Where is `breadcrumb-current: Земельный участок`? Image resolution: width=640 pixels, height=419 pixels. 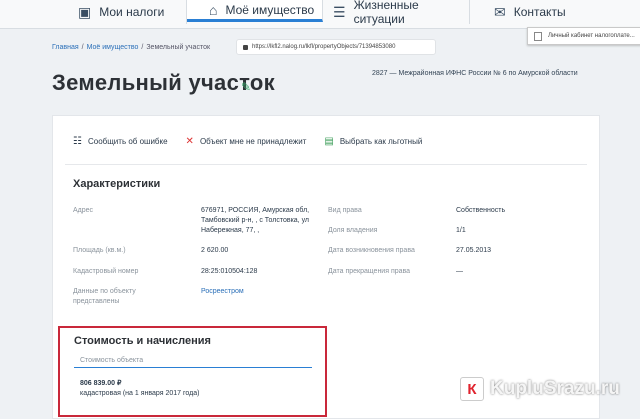 breadcrumb-current: Земельный участок is located at coordinates (178, 47).